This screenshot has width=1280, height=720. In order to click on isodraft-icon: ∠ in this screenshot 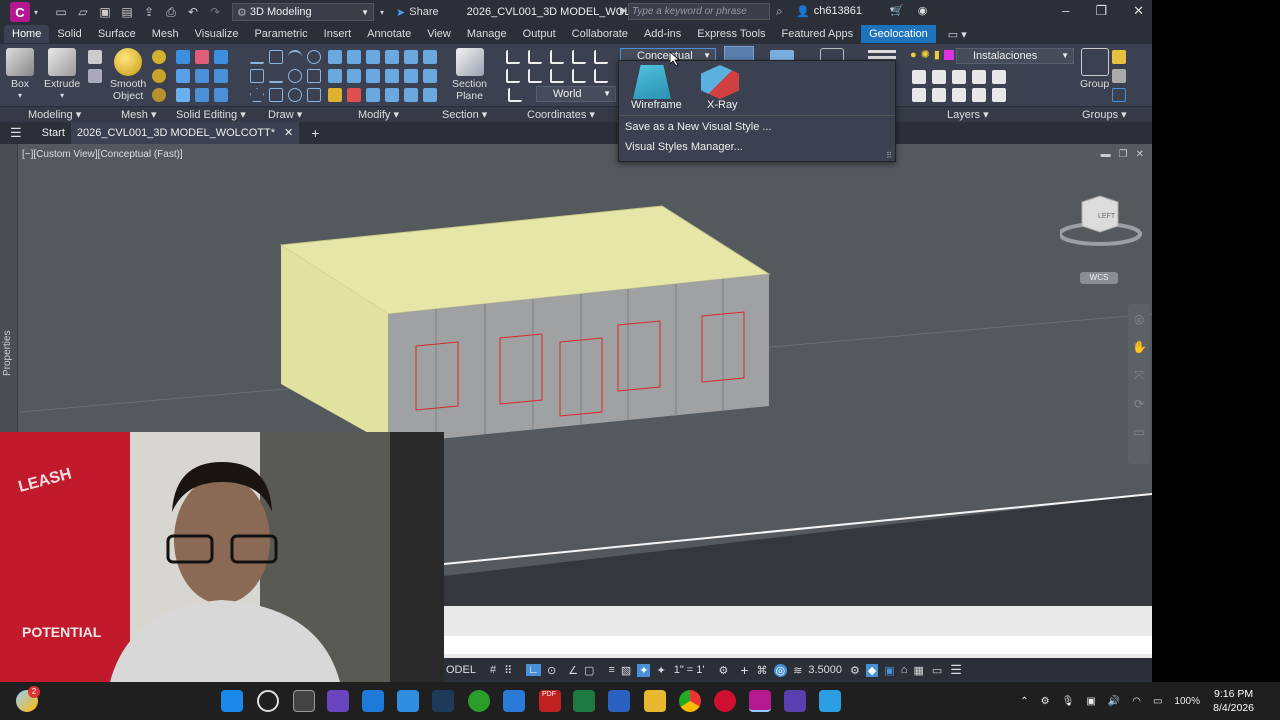, I will do `click(573, 670)`.